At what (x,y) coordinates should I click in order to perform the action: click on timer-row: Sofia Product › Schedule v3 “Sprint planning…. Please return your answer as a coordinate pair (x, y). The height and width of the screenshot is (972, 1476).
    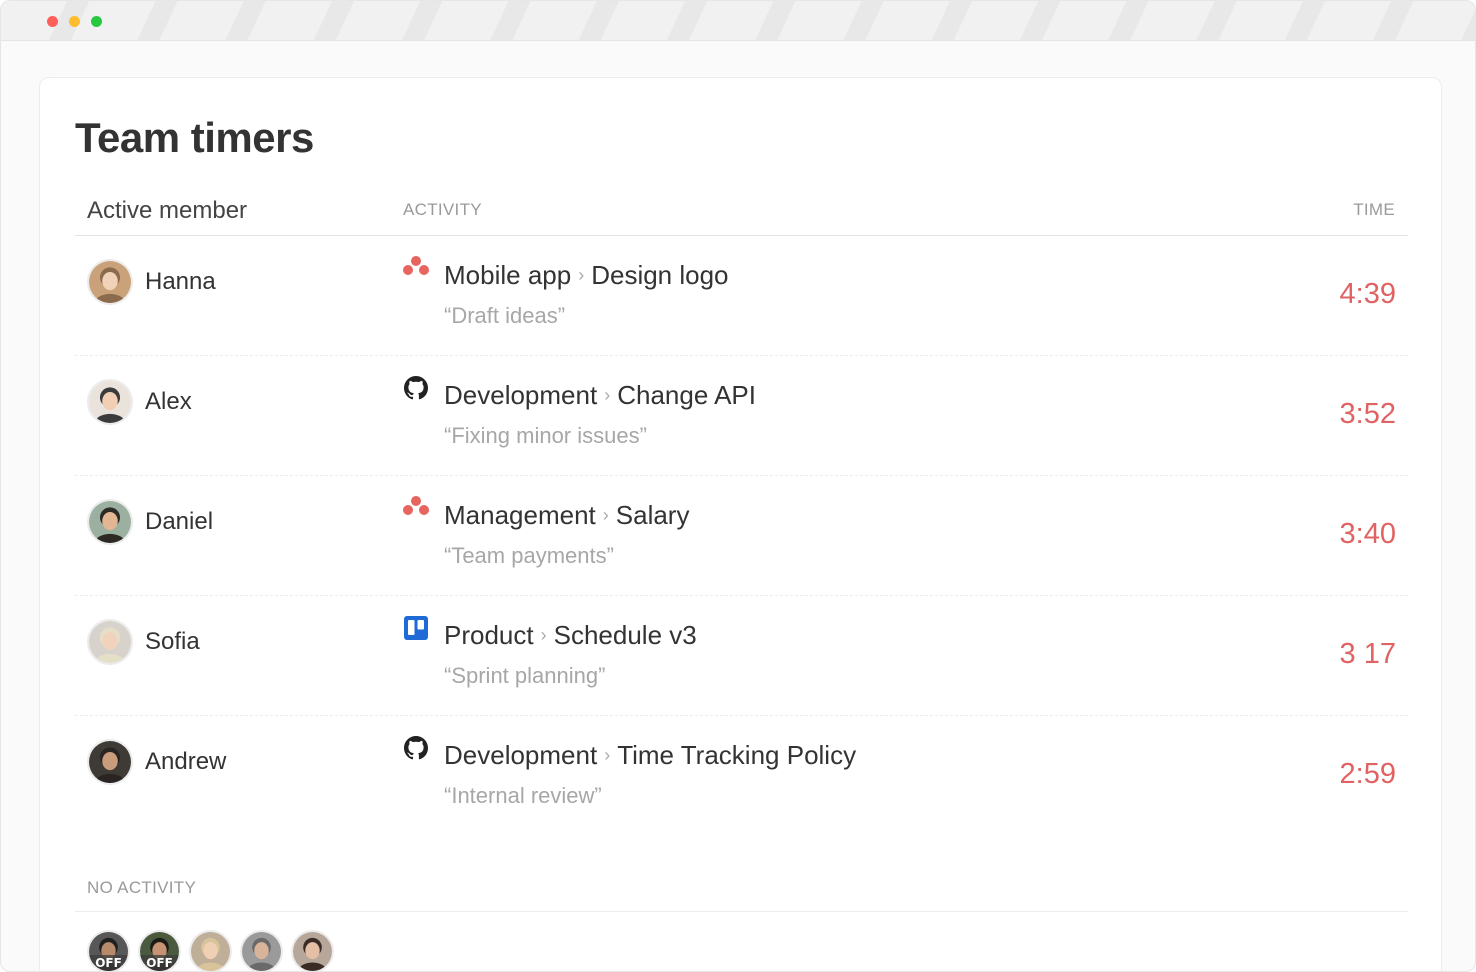
    Looking at the image, I should click on (741, 656).